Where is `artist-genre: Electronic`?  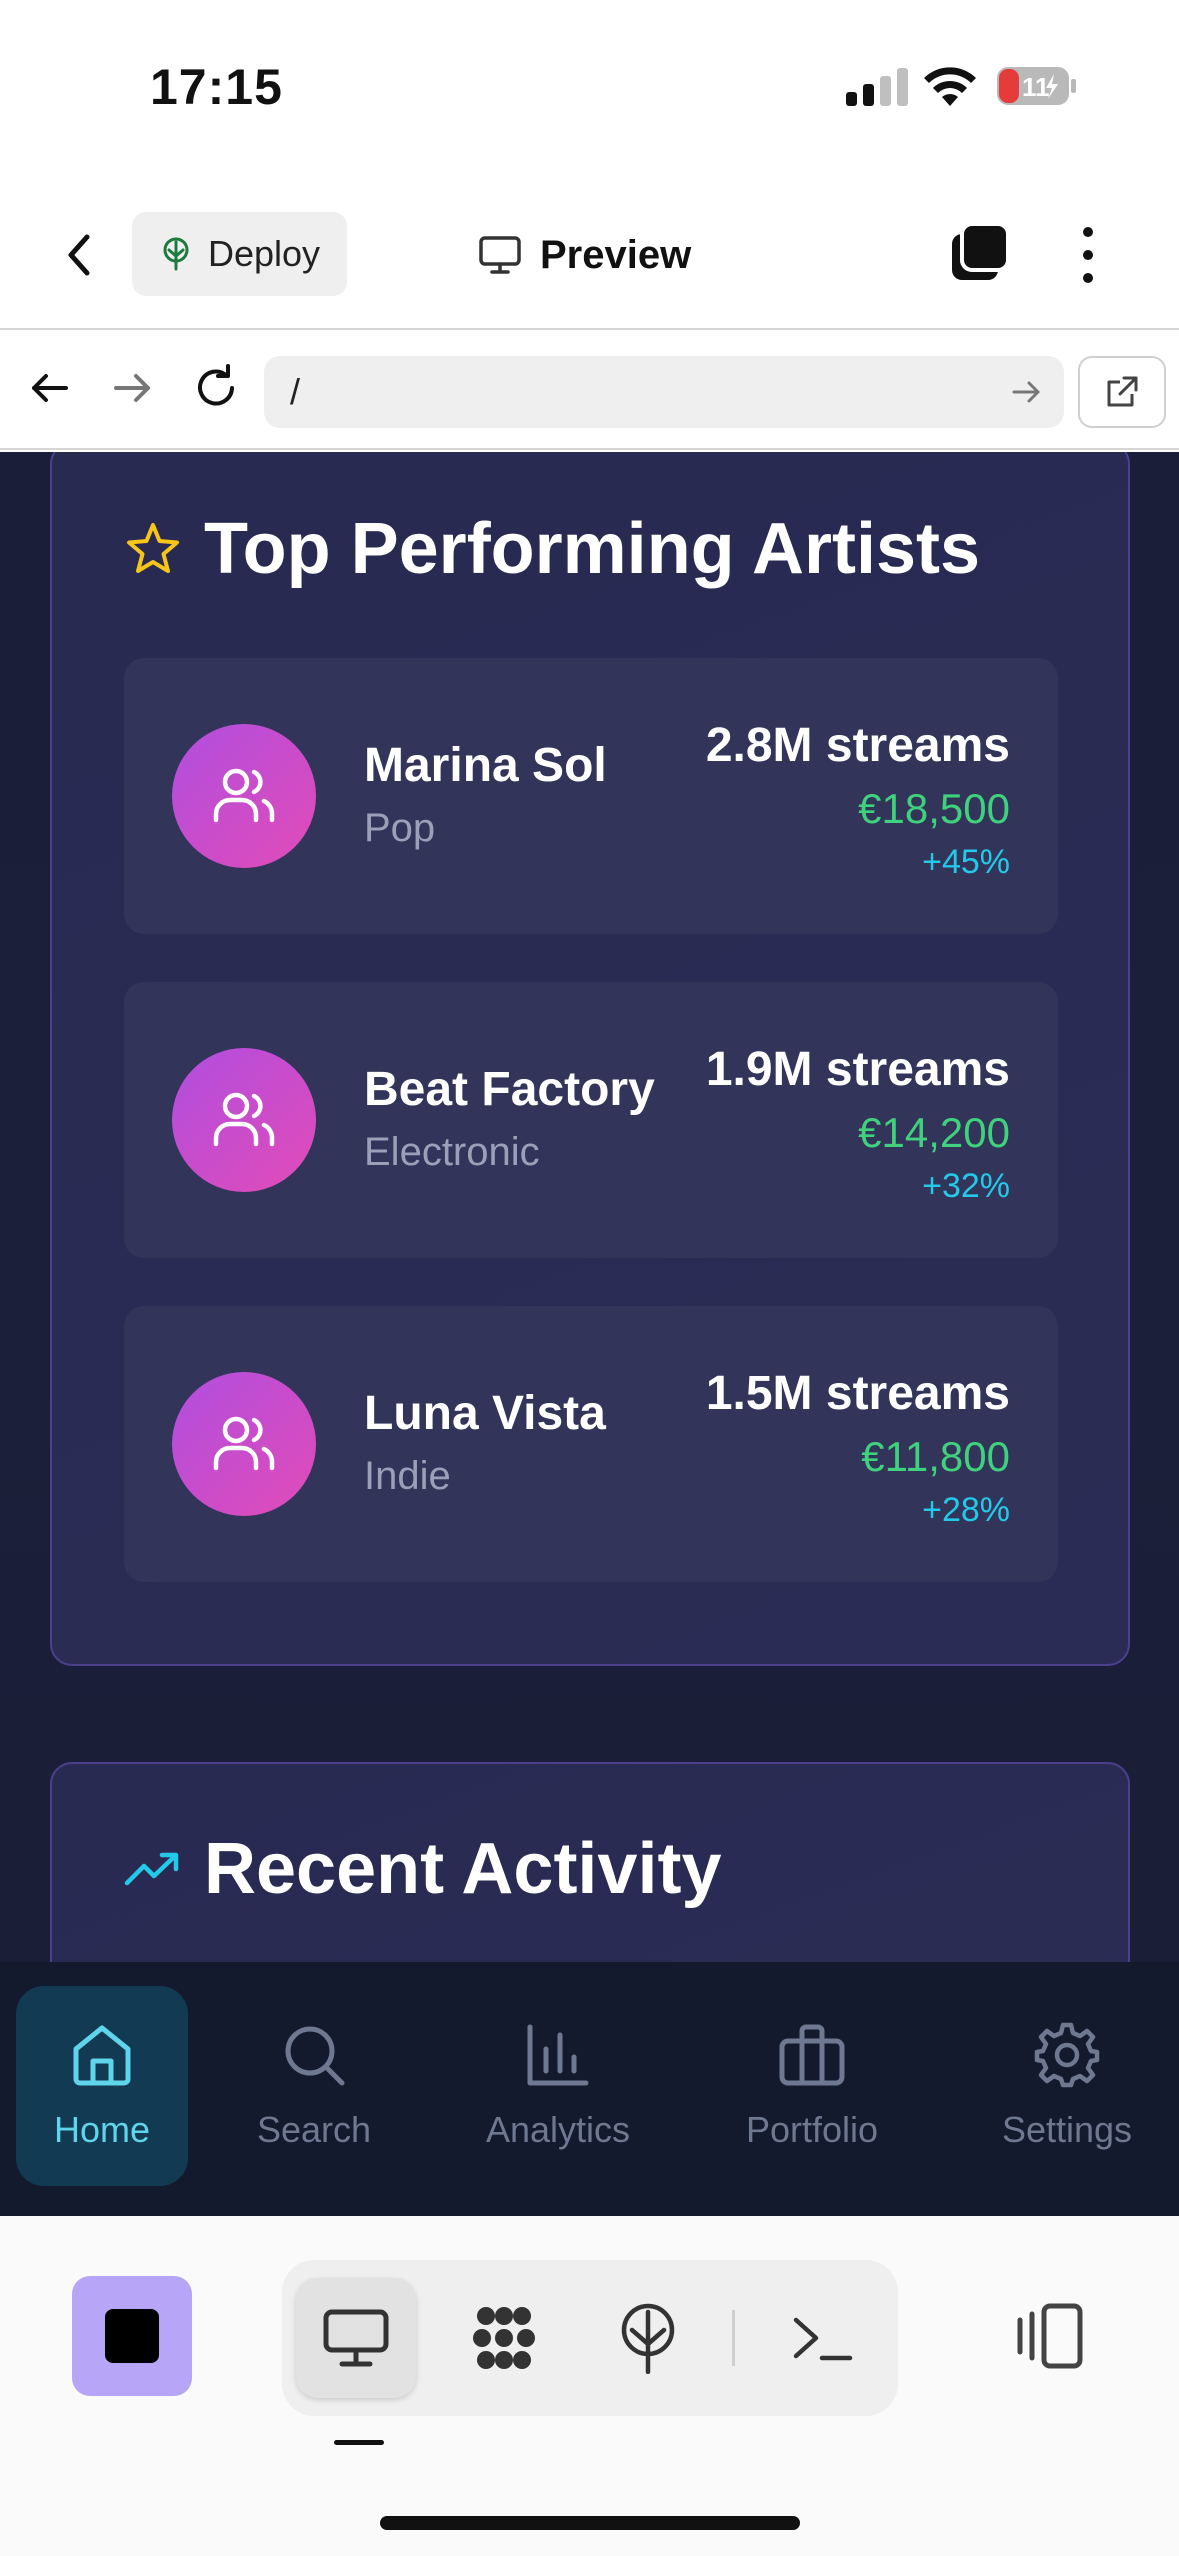 artist-genre: Electronic is located at coordinates (452, 1152).